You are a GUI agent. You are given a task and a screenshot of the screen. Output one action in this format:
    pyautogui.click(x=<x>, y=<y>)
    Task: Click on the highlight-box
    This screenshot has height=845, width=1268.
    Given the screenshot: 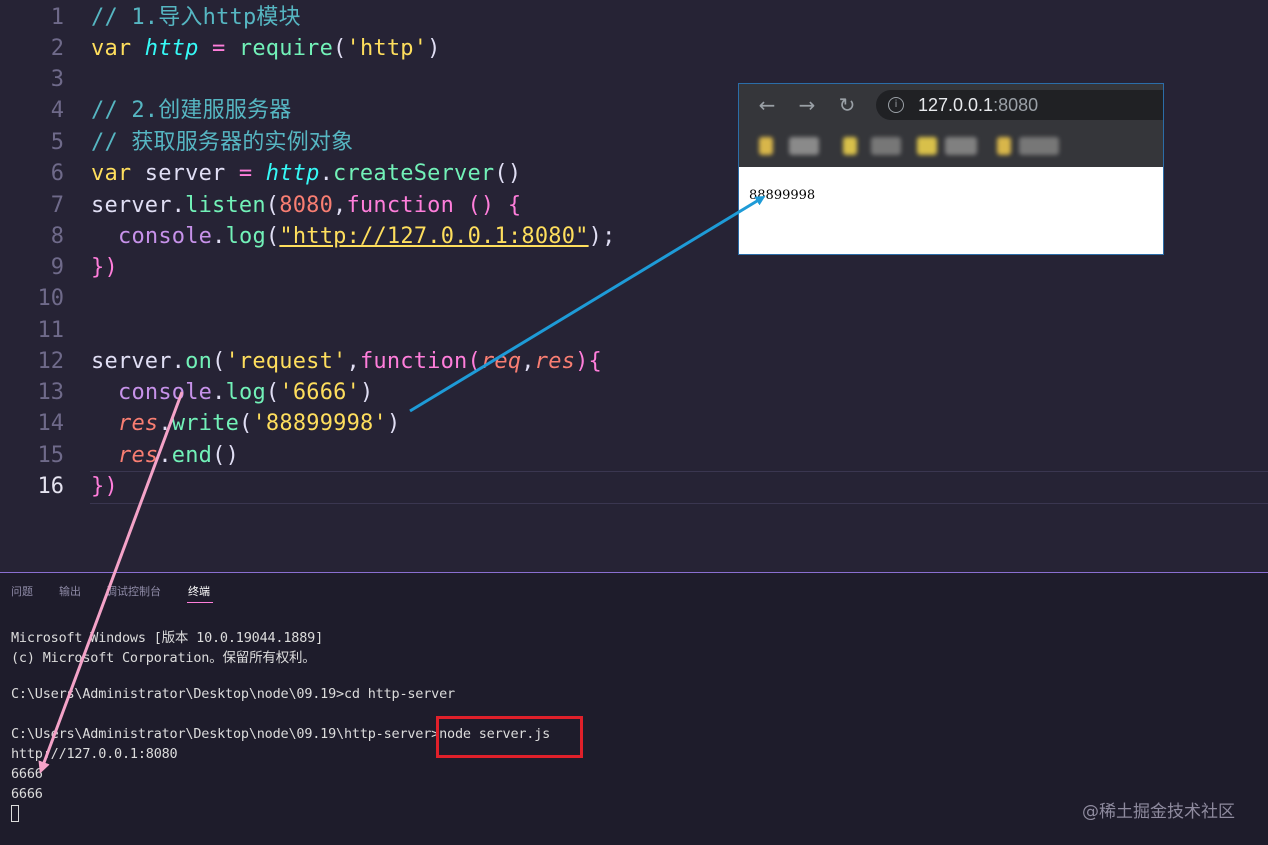 What is the action you would take?
    pyautogui.click(x=509, y=737)
    